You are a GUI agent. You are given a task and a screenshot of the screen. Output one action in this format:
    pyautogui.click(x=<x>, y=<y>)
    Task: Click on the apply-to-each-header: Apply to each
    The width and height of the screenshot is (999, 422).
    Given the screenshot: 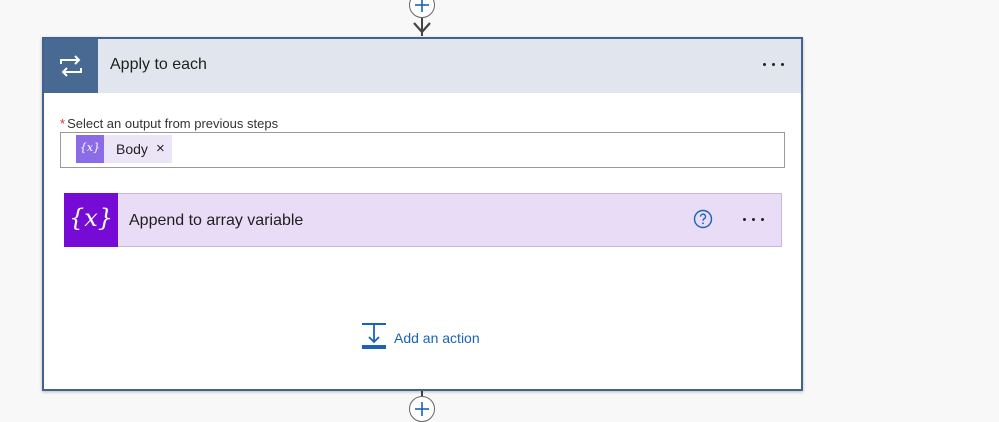 What is the action you would take?
    pyautogui.click(x=422, y=66)
    